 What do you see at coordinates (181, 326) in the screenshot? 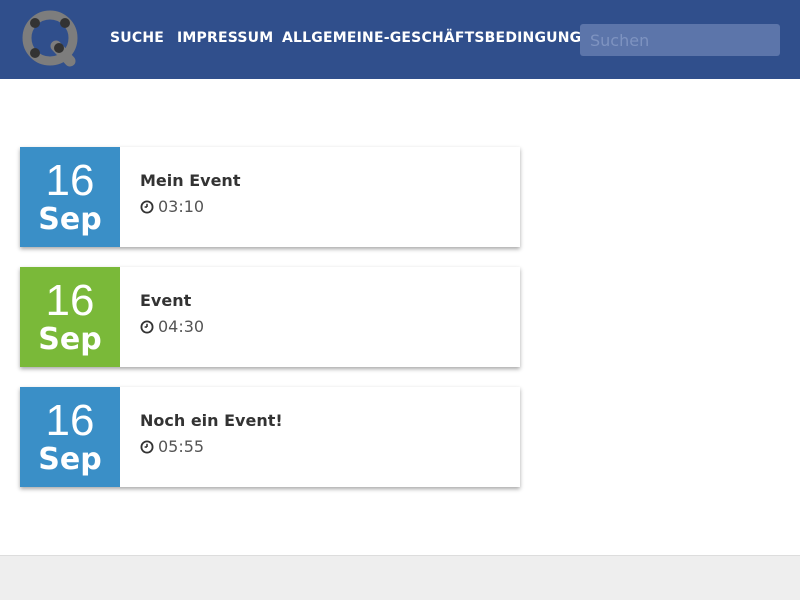
I see `event-time-text: 04:30` at bounding box center [181, 326].